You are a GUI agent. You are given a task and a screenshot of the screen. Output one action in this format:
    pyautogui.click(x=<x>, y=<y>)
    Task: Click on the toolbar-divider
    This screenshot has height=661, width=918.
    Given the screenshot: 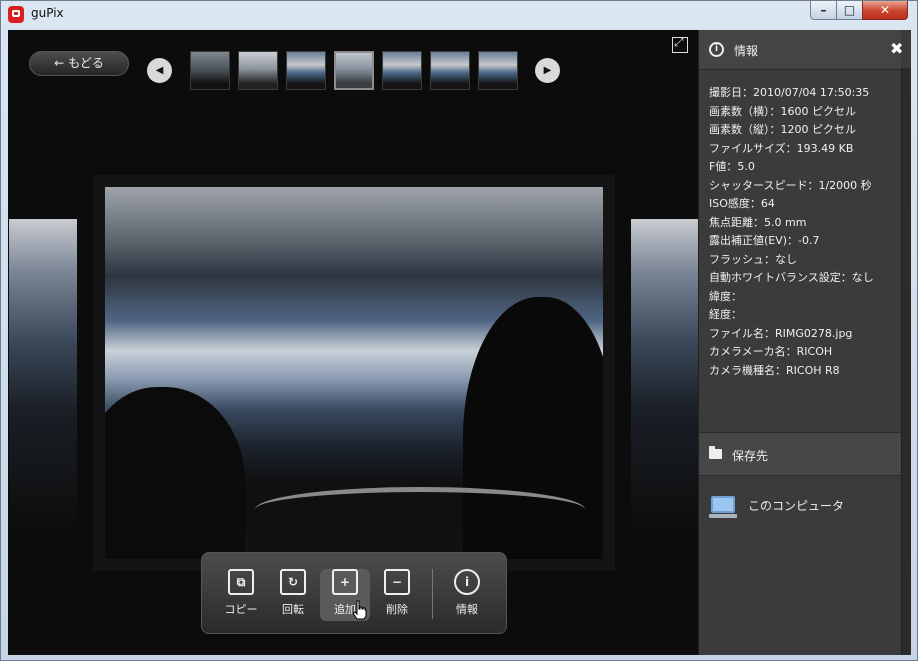 What is the action you would take?
    pyautogui.click(x=432, y=594)
    